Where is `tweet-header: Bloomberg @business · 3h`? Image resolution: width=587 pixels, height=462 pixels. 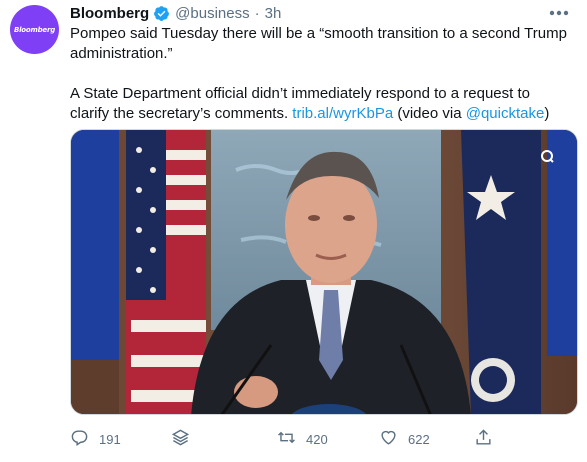 tweet-header: Bloomberg @business · 3h is located at coordinates (175, 13).